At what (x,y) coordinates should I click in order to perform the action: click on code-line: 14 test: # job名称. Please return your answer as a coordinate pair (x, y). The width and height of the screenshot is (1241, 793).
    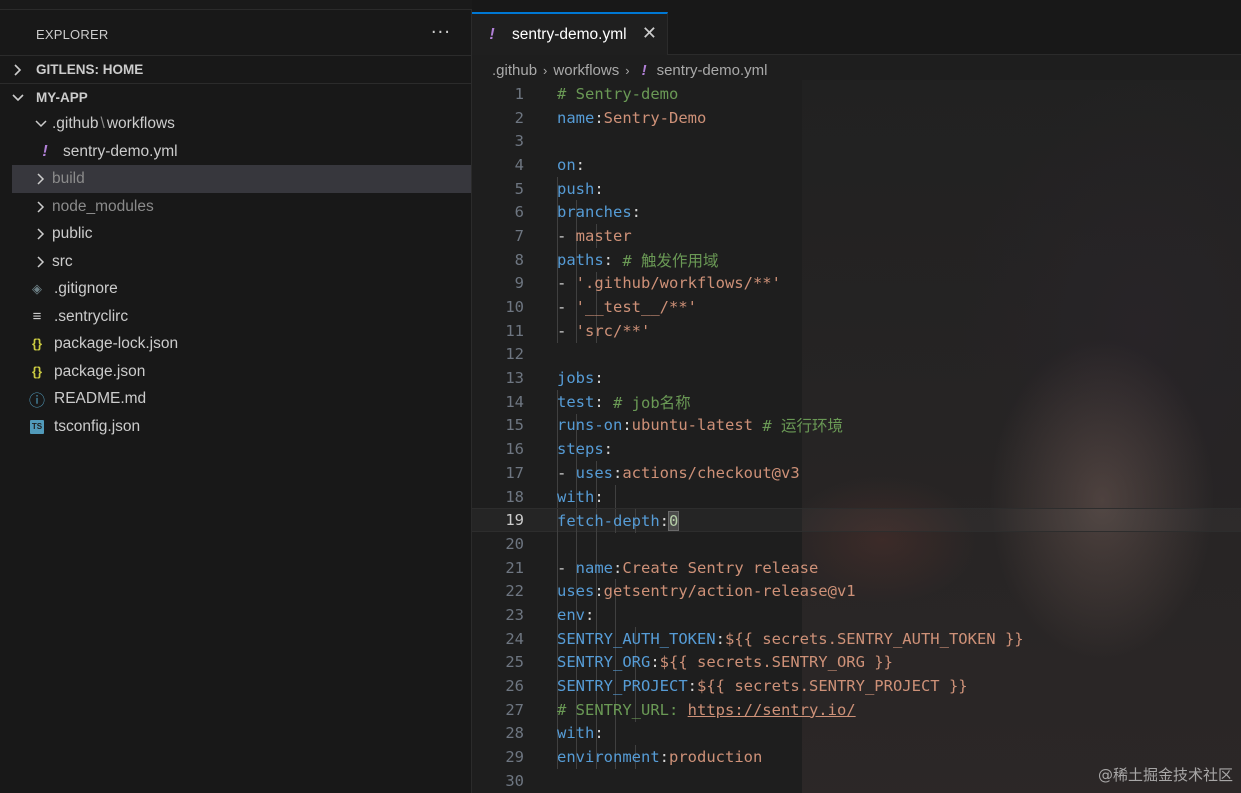
    Looking at the image, I should click on (856, 401).